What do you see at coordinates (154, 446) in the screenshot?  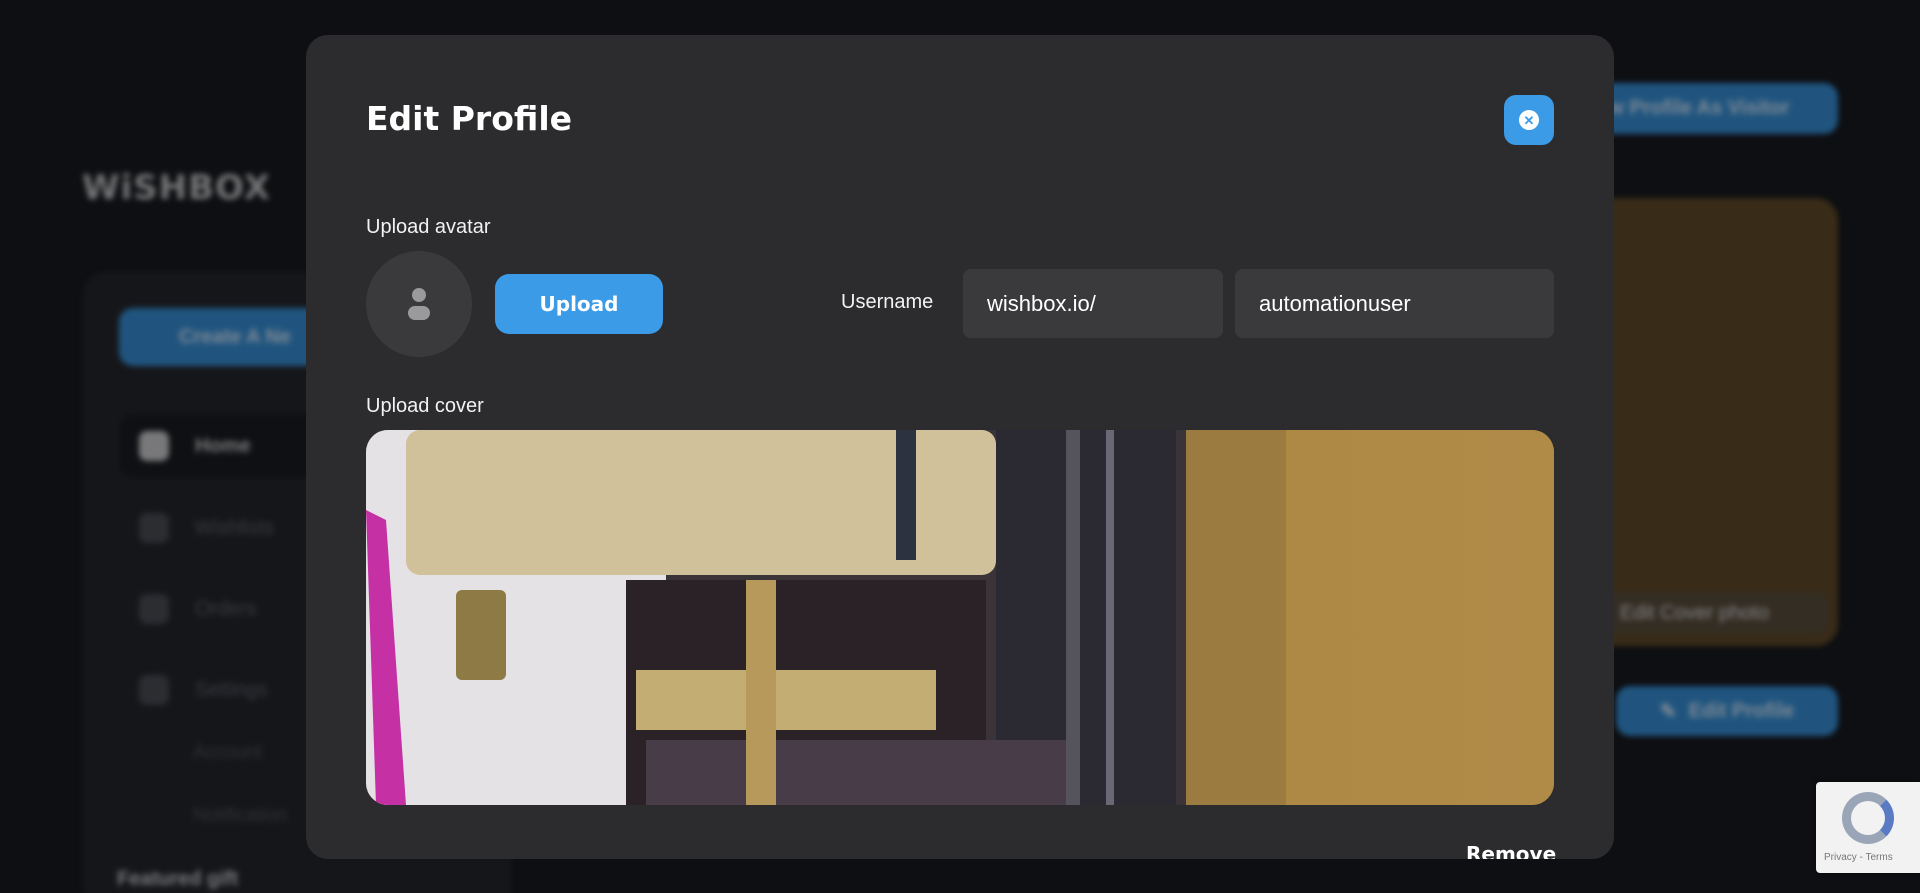 I see `clipboard-icon` at bounding box center [154, 446].